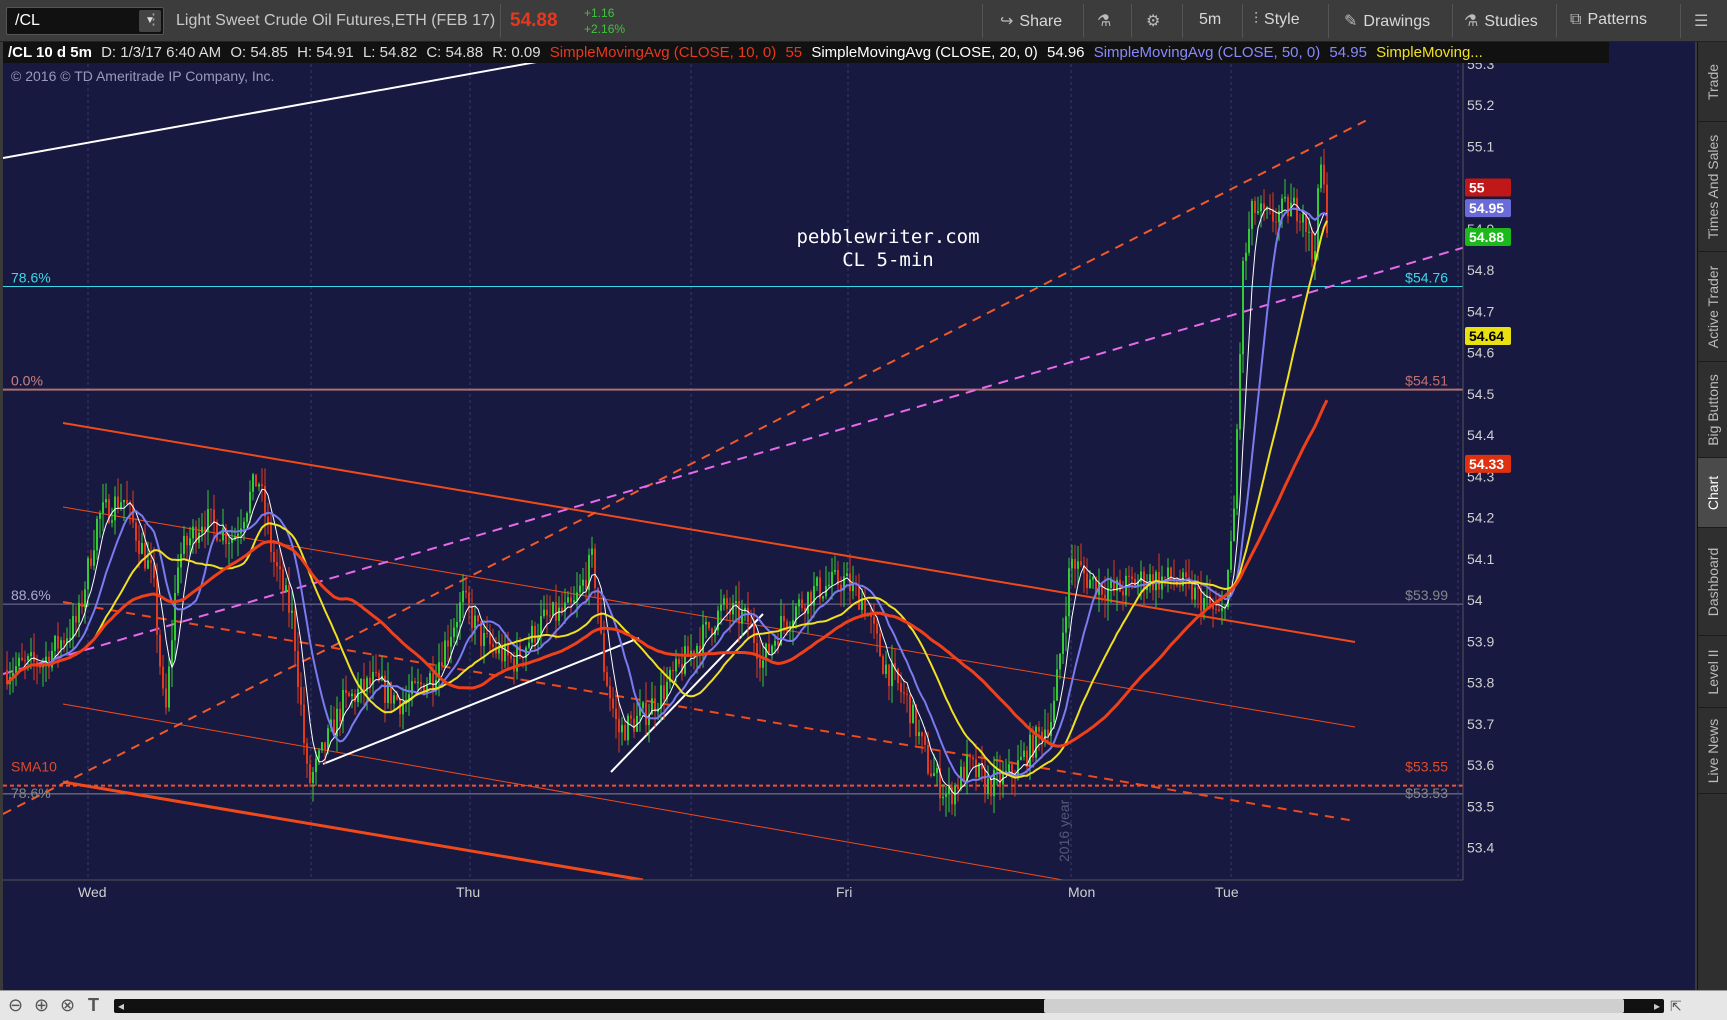 The width and height of the screenshot is (1727, 1020). I want to click on zoom-in-icon: ⊕, so click(41, 1005).